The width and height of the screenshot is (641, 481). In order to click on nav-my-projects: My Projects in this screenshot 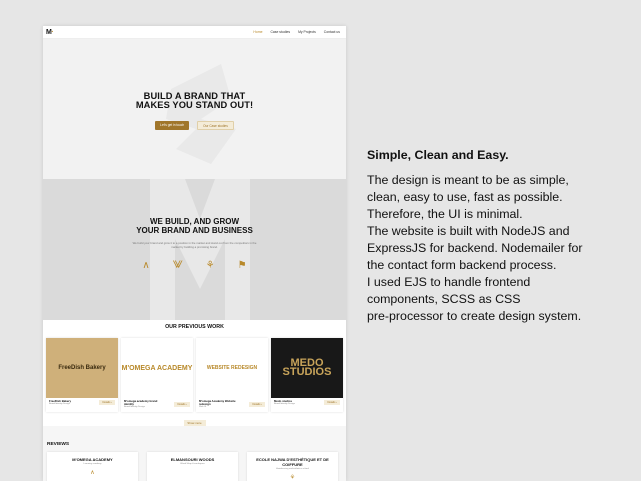, I will do `click(307, 32)`.